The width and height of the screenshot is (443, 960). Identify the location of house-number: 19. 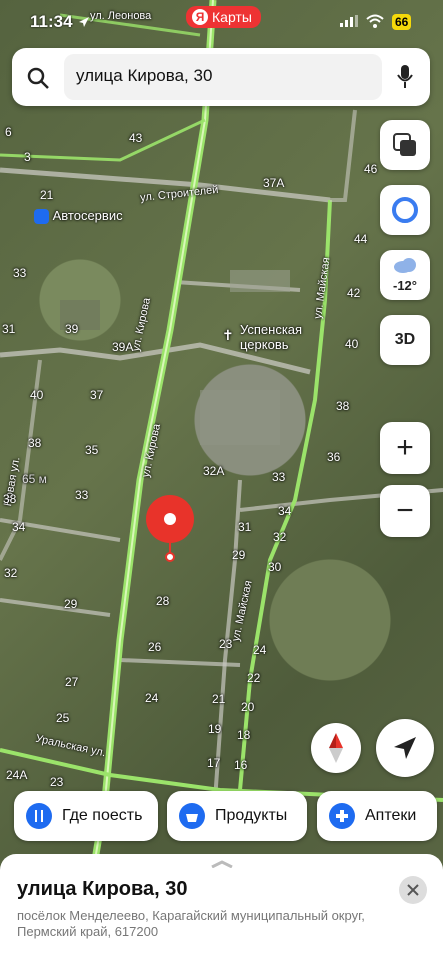
(215, 729).